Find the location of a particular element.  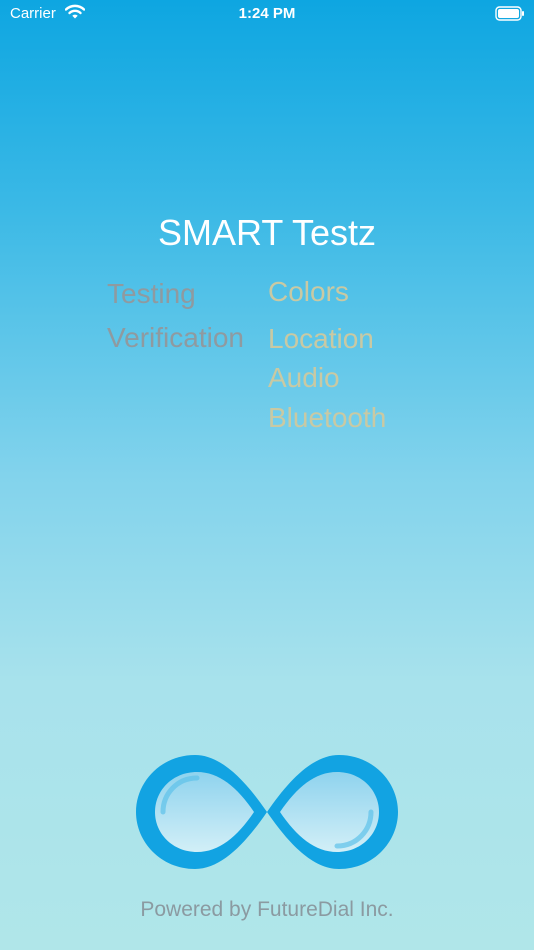

feature-word-verification: Verification is located at coordinates (175, 337).